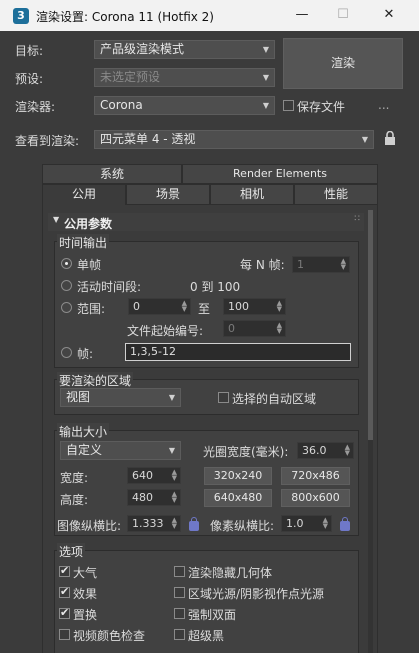  Describe the element at coordinates (159, 306) in the screenshot. I see `range-from-spinner: 0 ▲ ▼` at that location.